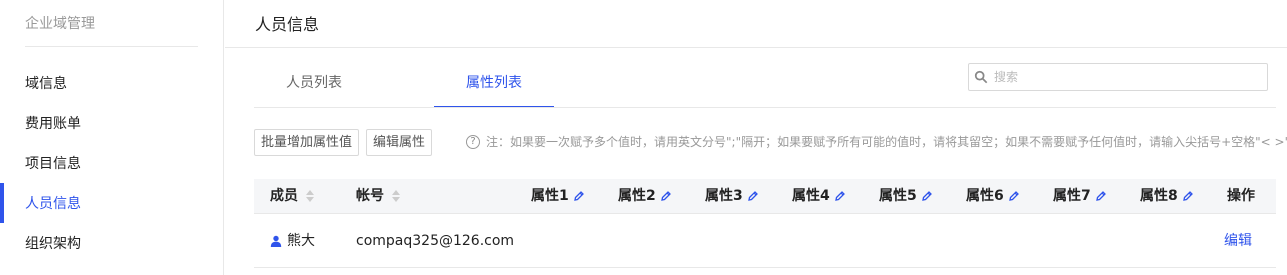  I want to click on column-header-attr7: 属性7, so click(1080, 196).